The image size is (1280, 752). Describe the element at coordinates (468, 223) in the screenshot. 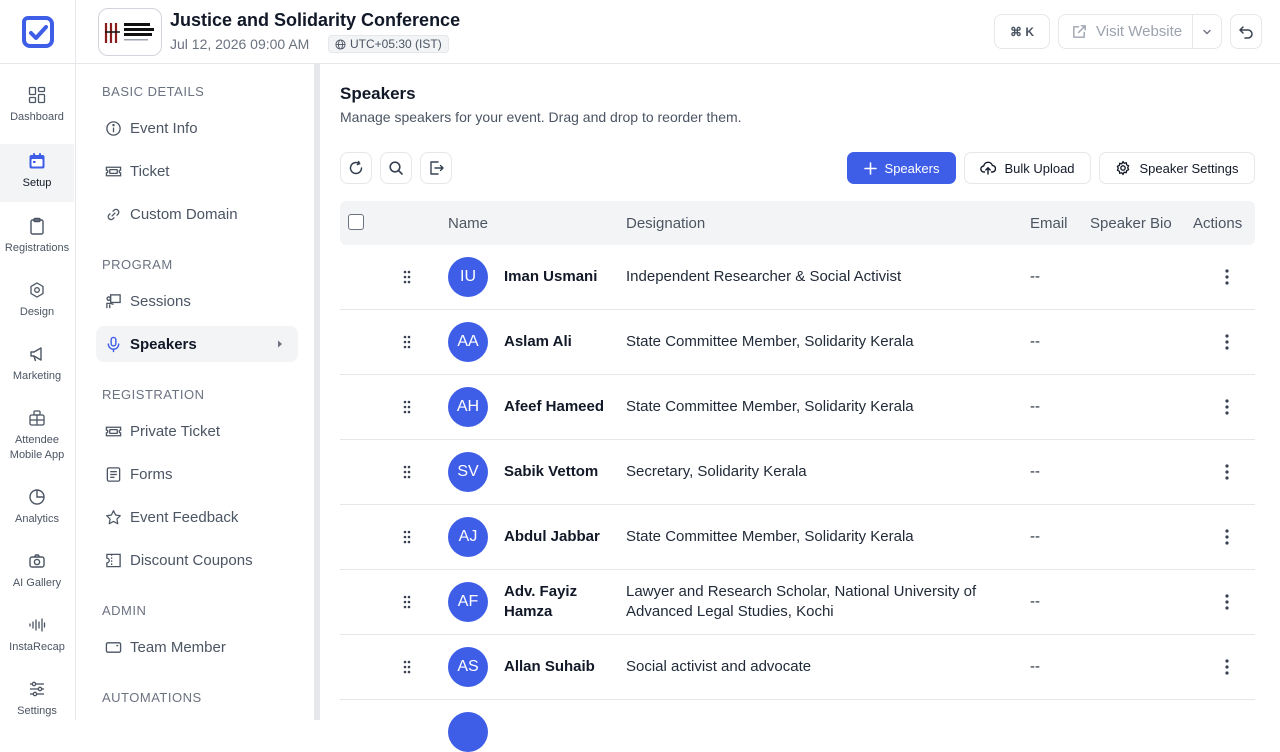

I see `column-name: Name` at that location.